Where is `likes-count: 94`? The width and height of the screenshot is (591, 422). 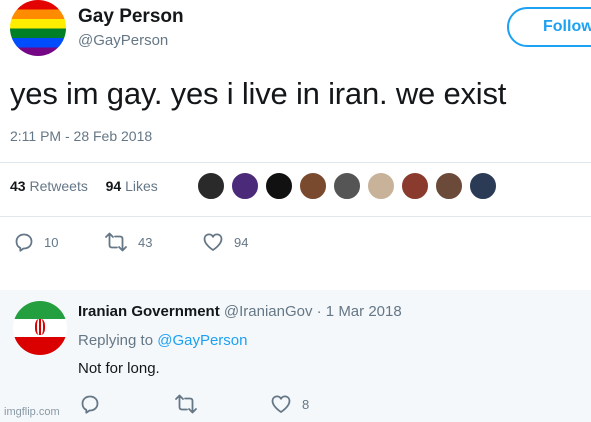
likes-count: 94 is located at coordinates (114, 186).